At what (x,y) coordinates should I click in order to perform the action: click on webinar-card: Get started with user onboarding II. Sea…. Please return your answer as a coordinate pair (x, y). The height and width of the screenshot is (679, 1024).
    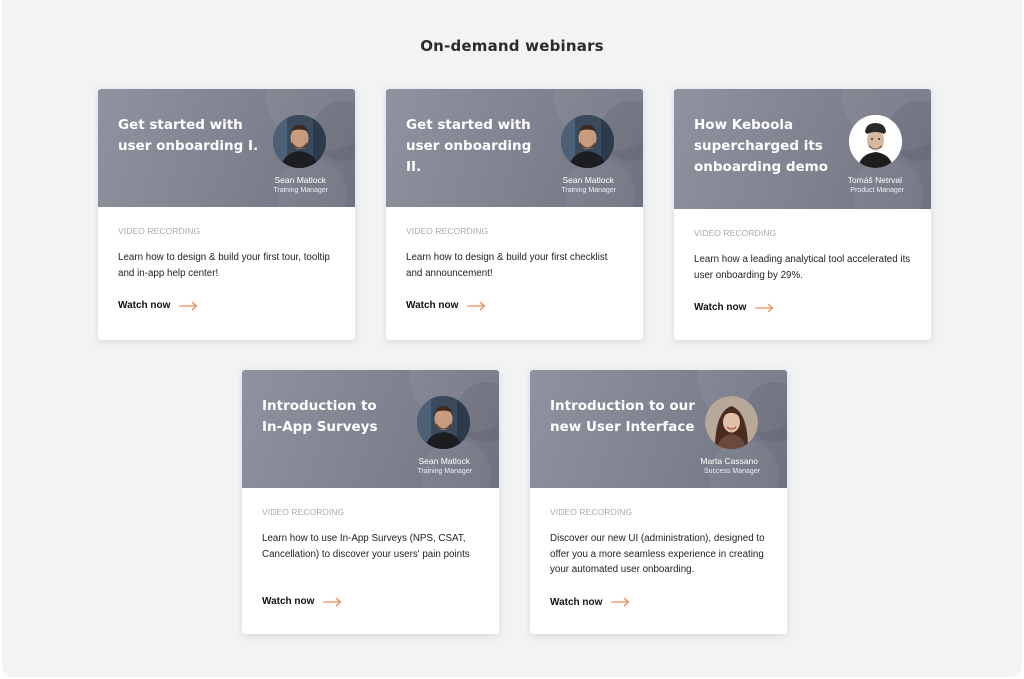
    Looking at the image, I should click on (514, 214).